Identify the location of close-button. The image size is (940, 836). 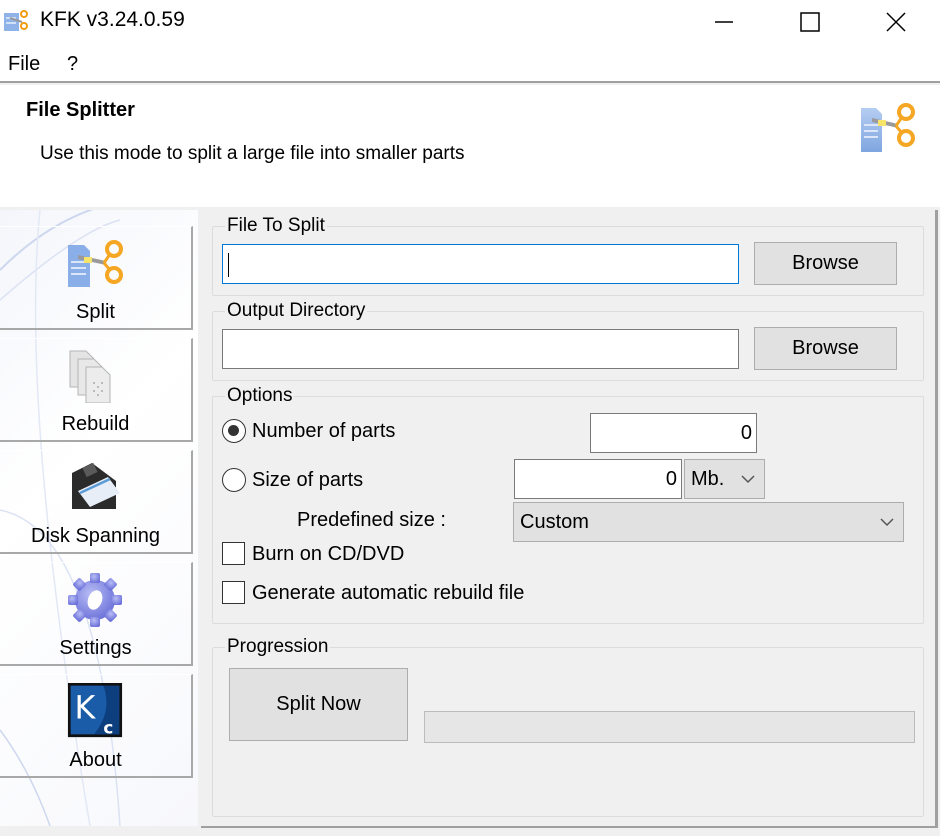
(896, 22).